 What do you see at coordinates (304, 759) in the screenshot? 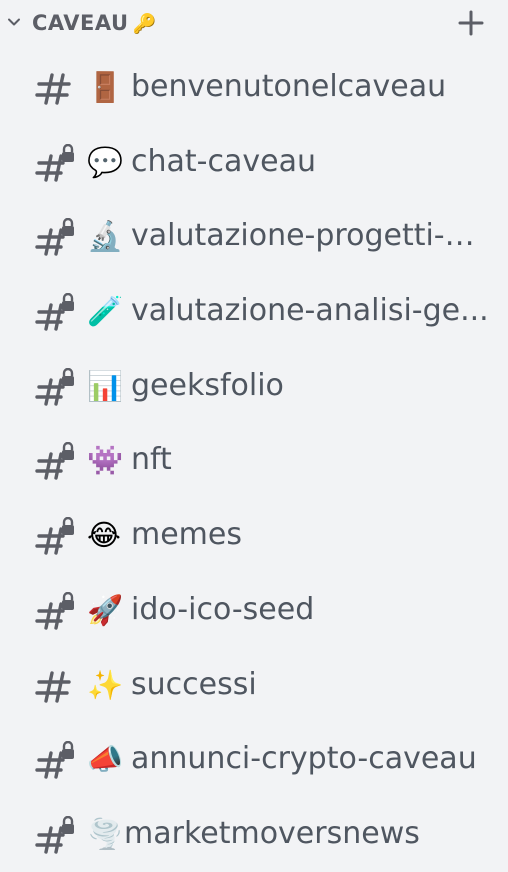
I see `channel-name: annunci-crypto-caveau` at bounding box center [304, 759].